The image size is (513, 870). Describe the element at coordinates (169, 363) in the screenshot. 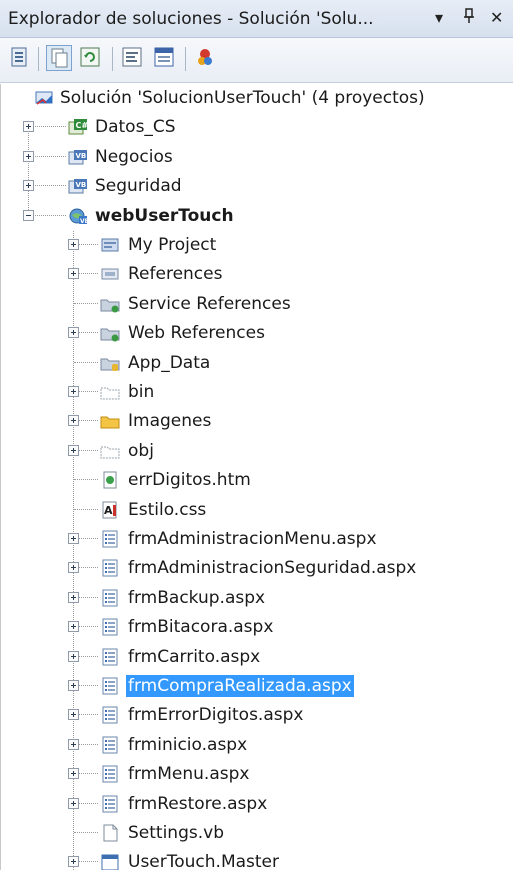

I see `tree-item-label: App_Data` at that location.